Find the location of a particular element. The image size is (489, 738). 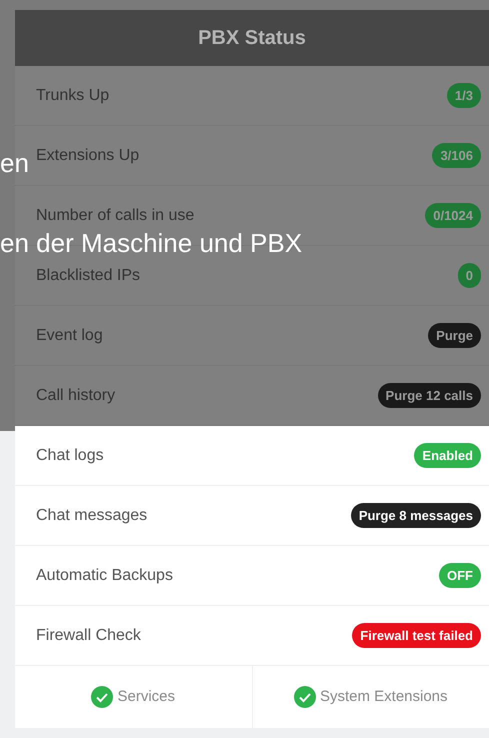

status-label: Trunks Up is located at coordinates (73, 96).